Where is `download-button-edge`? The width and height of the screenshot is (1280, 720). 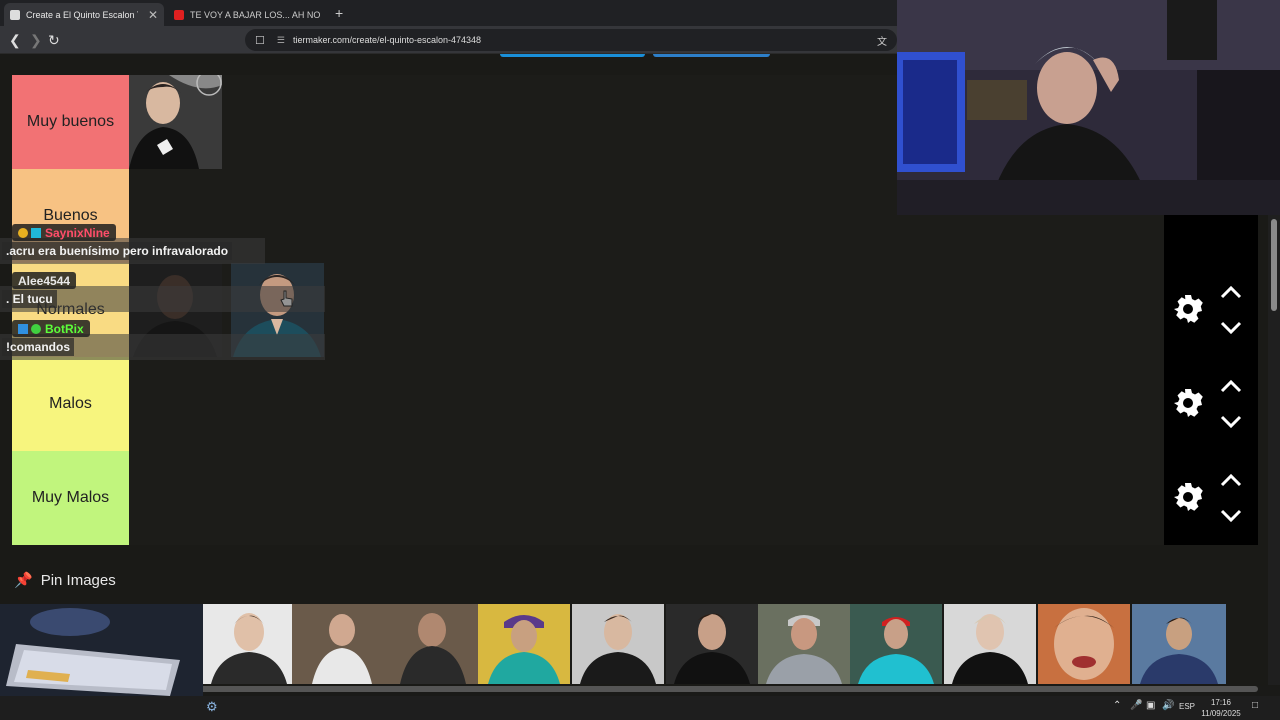 download-button-edge is located at coordinates (711, 55).